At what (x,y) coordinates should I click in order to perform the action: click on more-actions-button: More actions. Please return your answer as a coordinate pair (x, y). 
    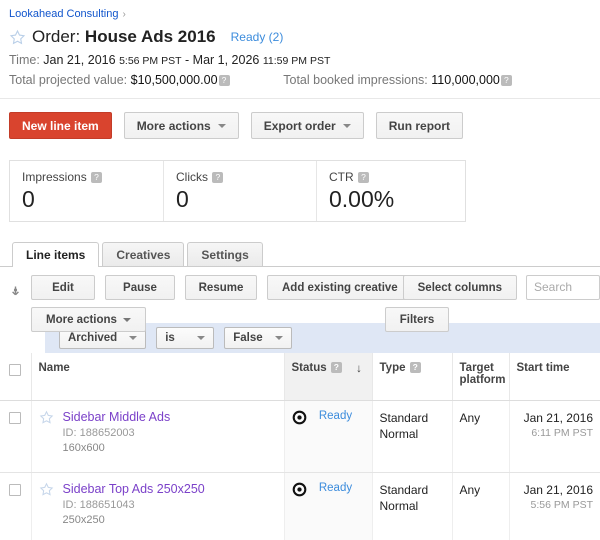
    Looking at the image, I should click on (181, 125).